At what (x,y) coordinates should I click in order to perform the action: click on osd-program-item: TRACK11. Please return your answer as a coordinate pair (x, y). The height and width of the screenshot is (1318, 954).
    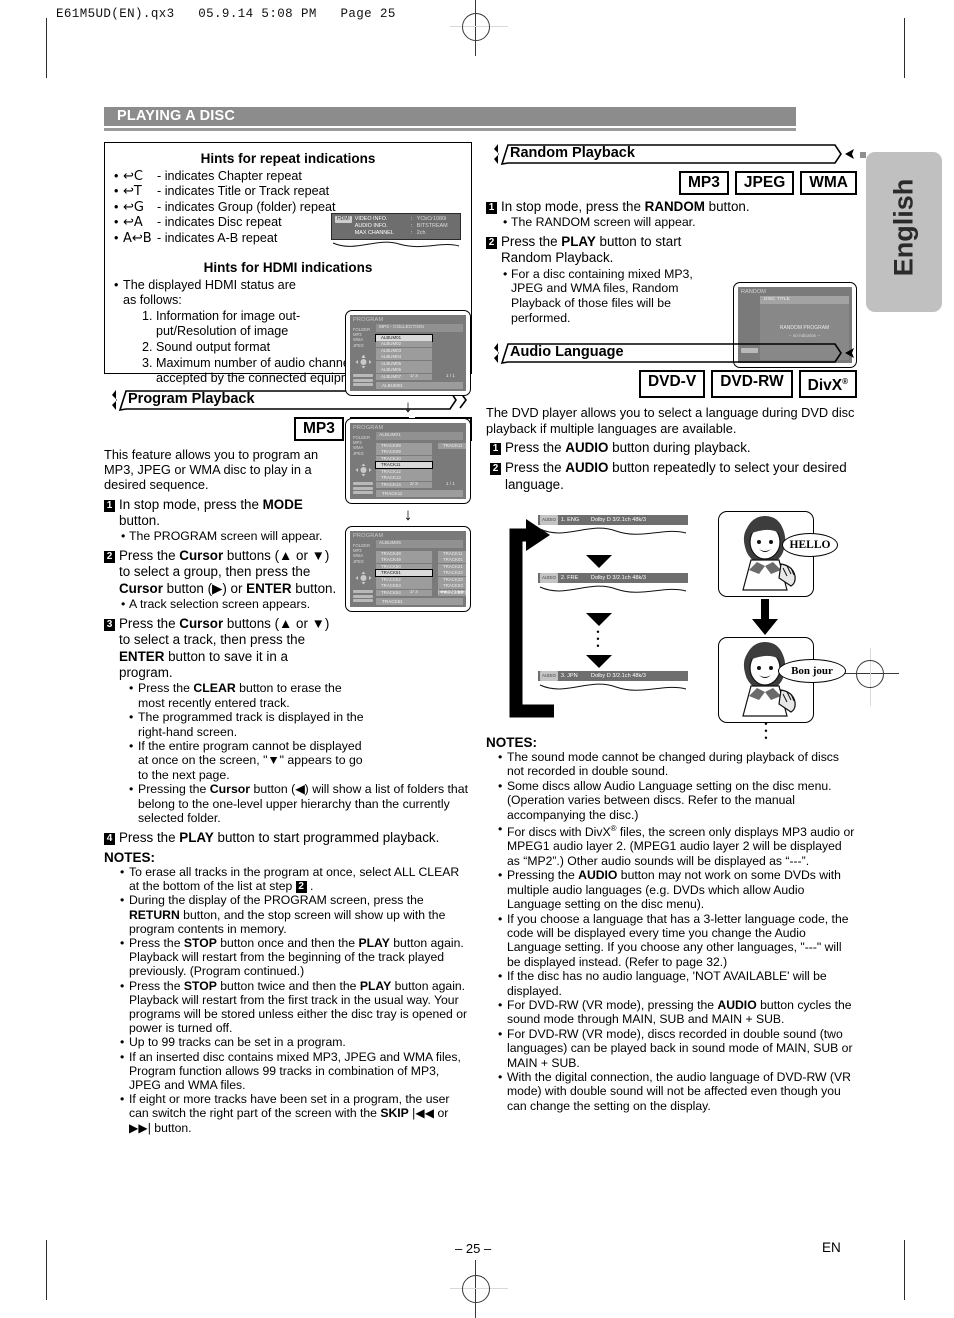
    Looking at the image, I should click on (452, 554).